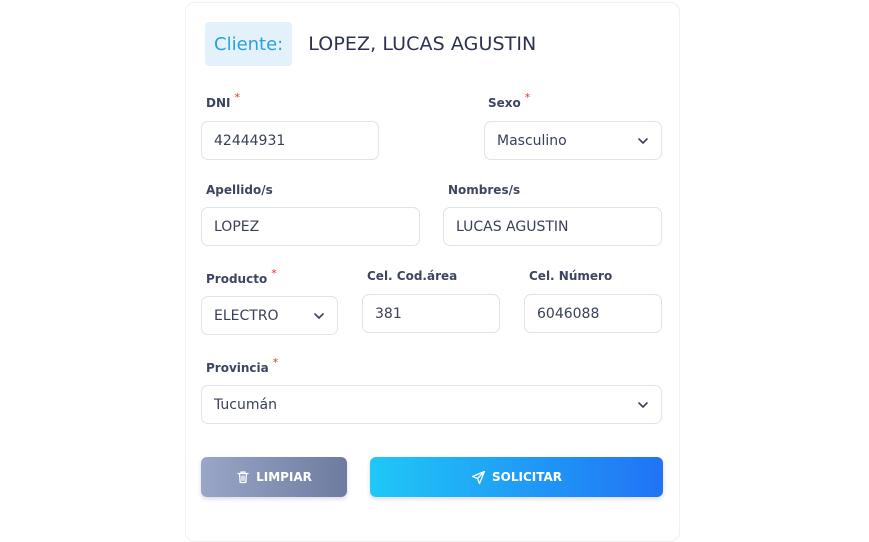 The width and height of the screenshot is (869, 542). I want to click on clear-button-label: LIMPIAR, so click(284, 477).